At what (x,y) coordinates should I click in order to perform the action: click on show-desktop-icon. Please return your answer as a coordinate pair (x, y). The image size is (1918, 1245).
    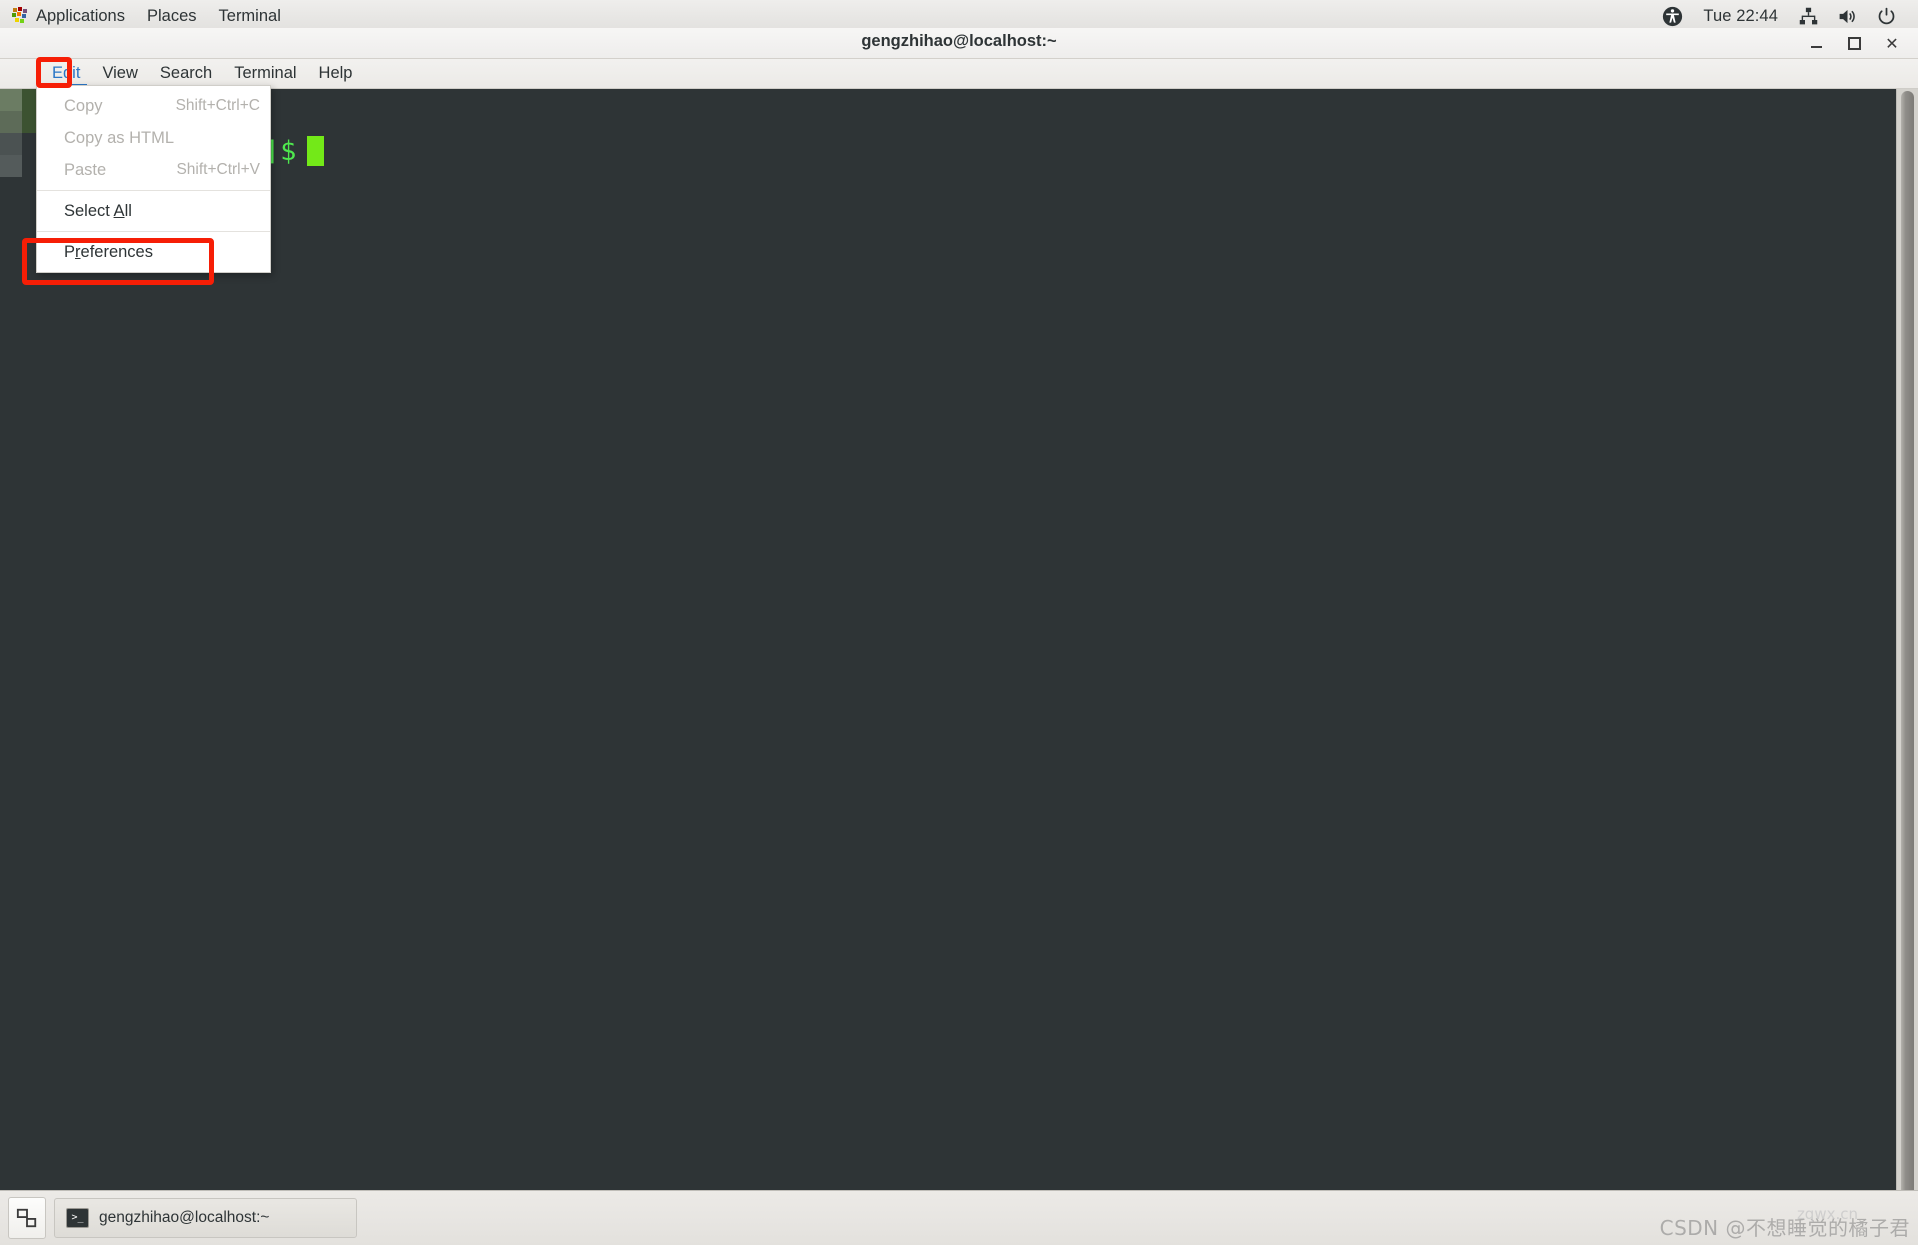
    Looking at the image, I should click on (26, 1218).